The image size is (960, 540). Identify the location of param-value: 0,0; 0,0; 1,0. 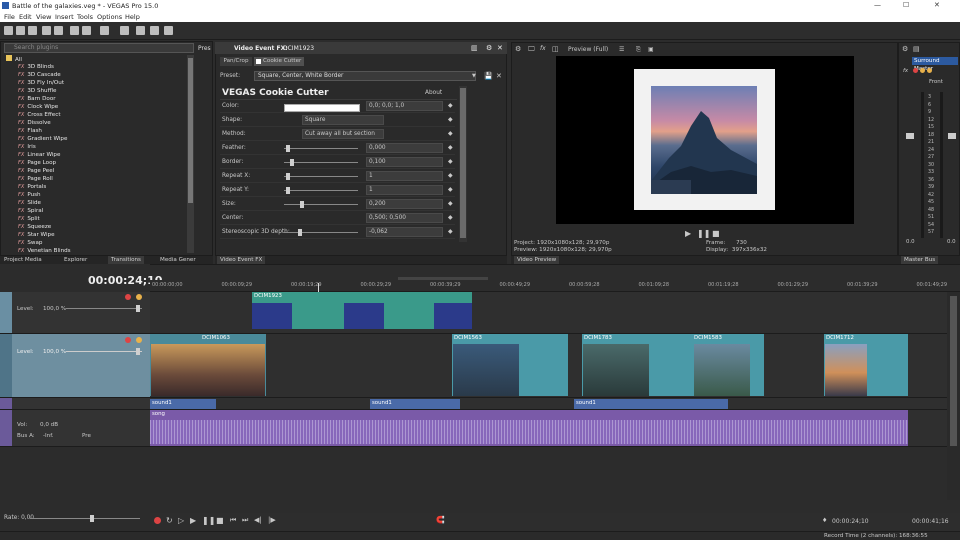
(404, 106).